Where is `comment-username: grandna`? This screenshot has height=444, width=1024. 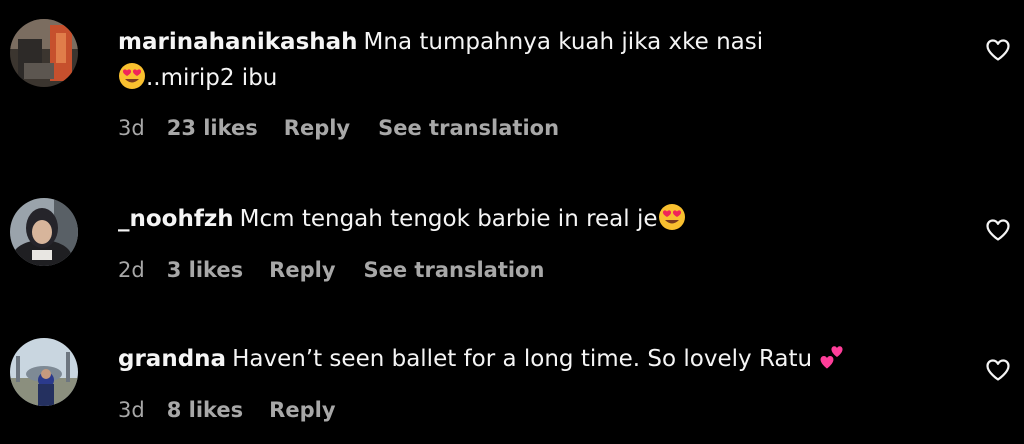
comment-username: grandna is located at coordinates (172, 359).